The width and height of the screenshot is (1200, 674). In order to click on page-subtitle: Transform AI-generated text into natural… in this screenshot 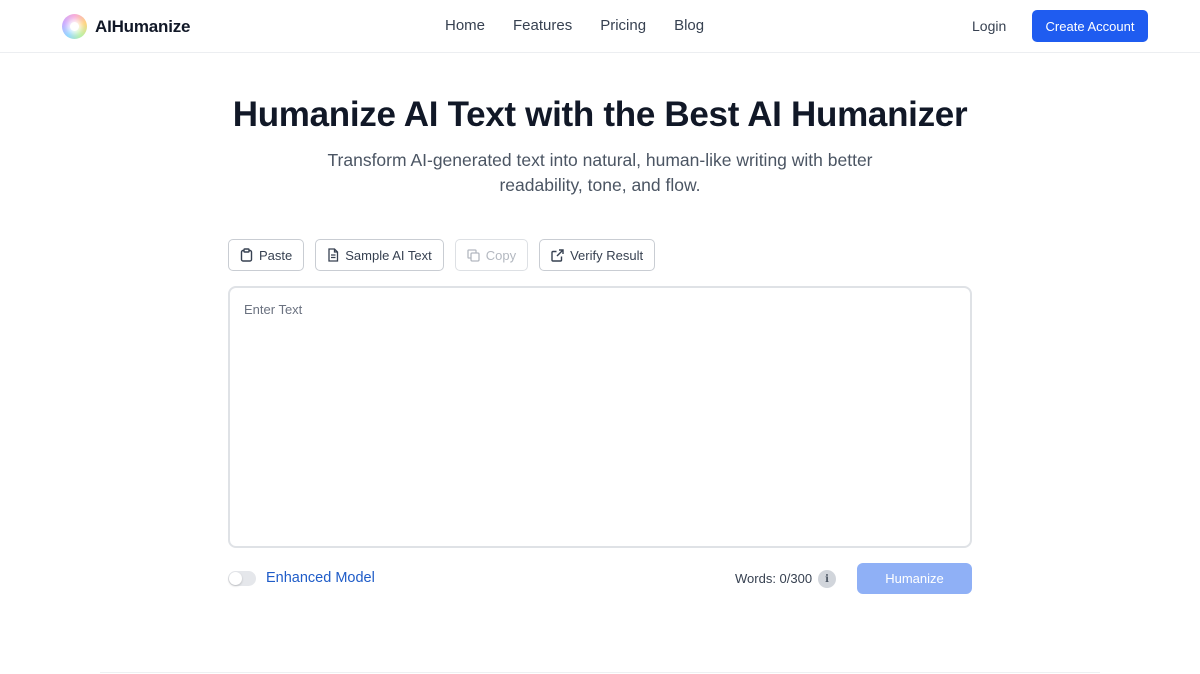, I will do `click(600, 172)`.